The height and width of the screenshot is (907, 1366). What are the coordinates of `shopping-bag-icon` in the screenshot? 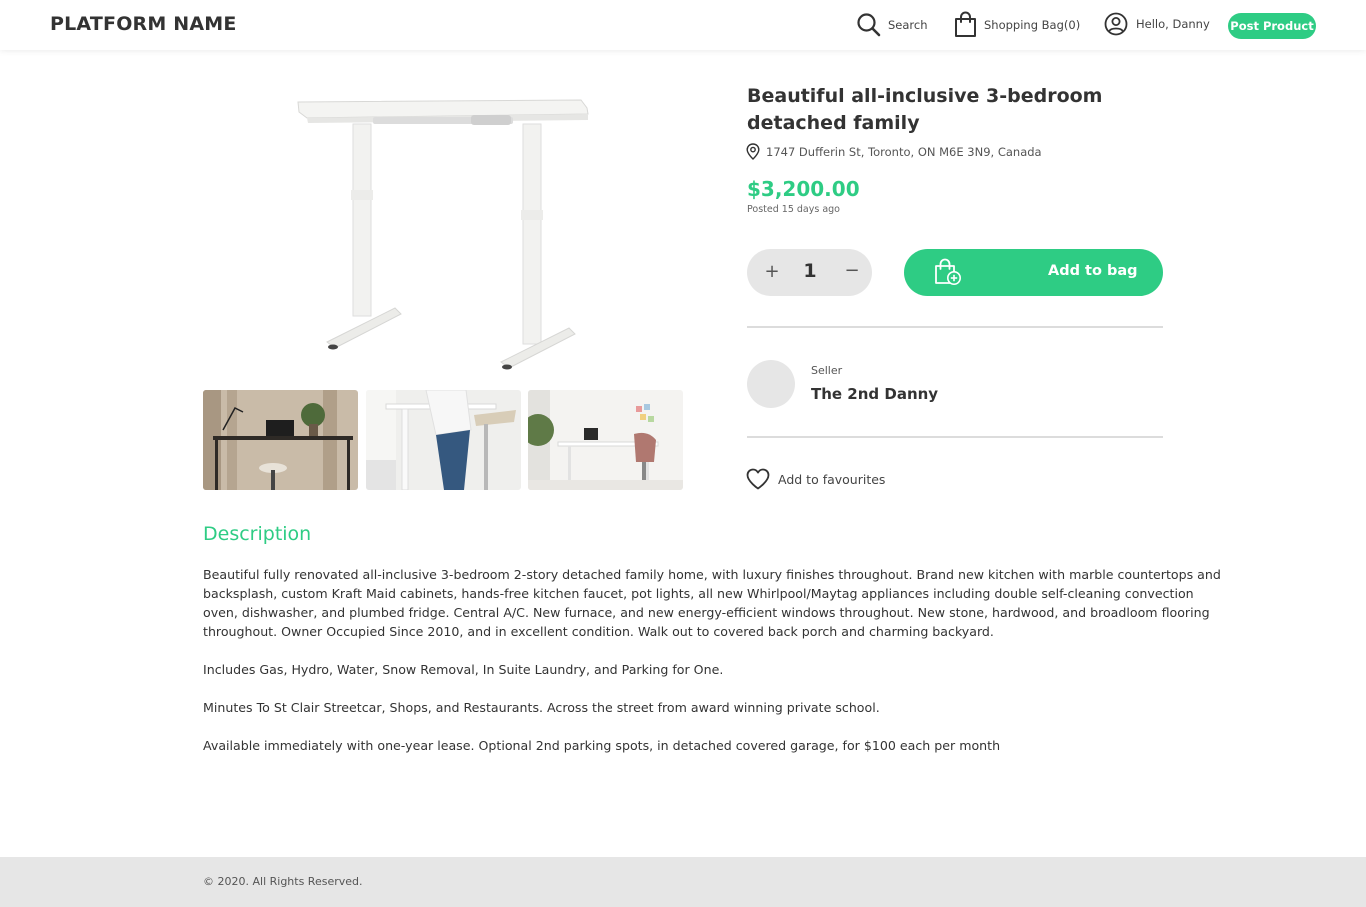 It's located at (965, 24).